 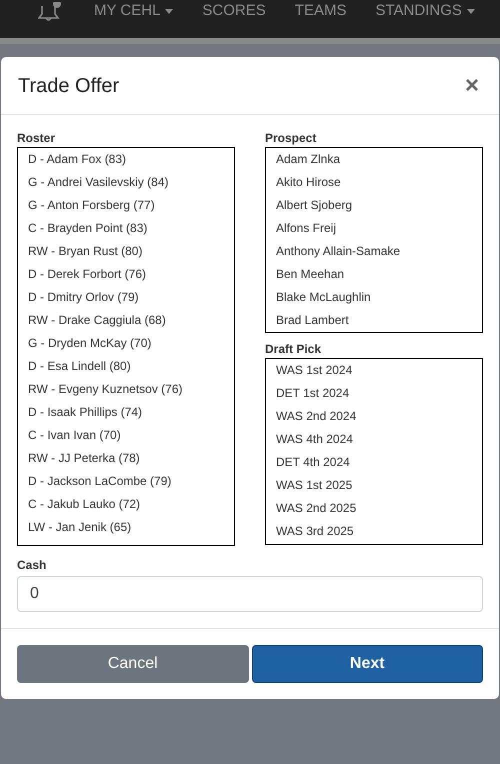 What do you see at coordinates (374, 274) in the screenshot?
I see `prospect-option: Ben Meehan` at bounding box center [374, 274].